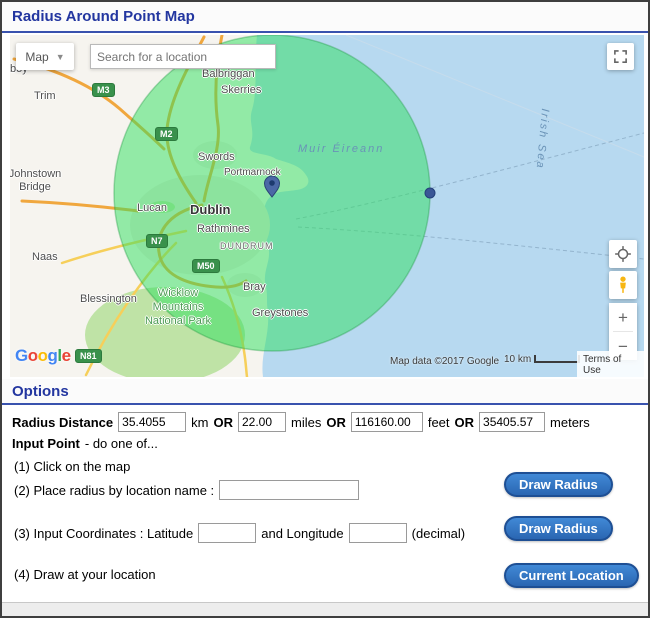 The height and width of the screenshot is (618, 650). Describe the element at coordinates (336, 422) in the screenshot. I see `or-label-2: OR` at that location.